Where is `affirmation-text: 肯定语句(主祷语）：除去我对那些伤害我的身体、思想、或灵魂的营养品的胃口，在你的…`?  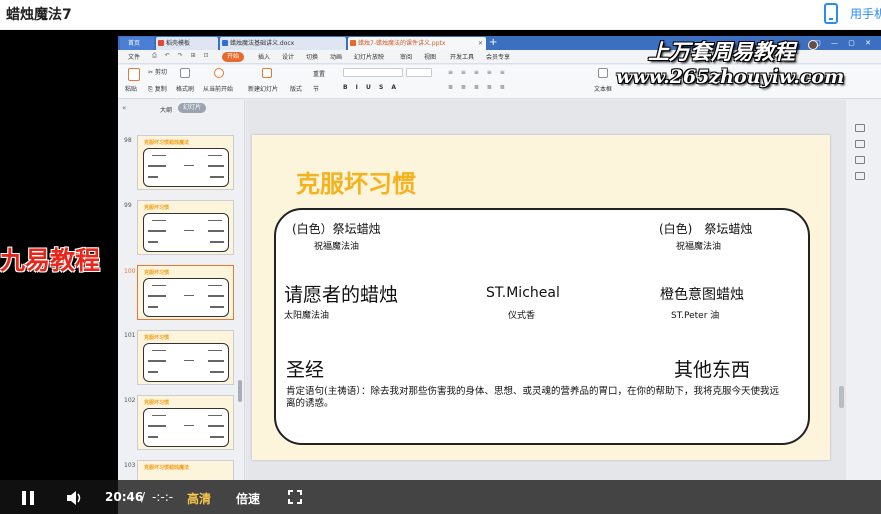 affirmation-text: 肯定语句(主祷语）：除去我对那些伤害我的身体、思想、或灵魂的营养品的胃口，在你的… is located at coordinates (532, 397).